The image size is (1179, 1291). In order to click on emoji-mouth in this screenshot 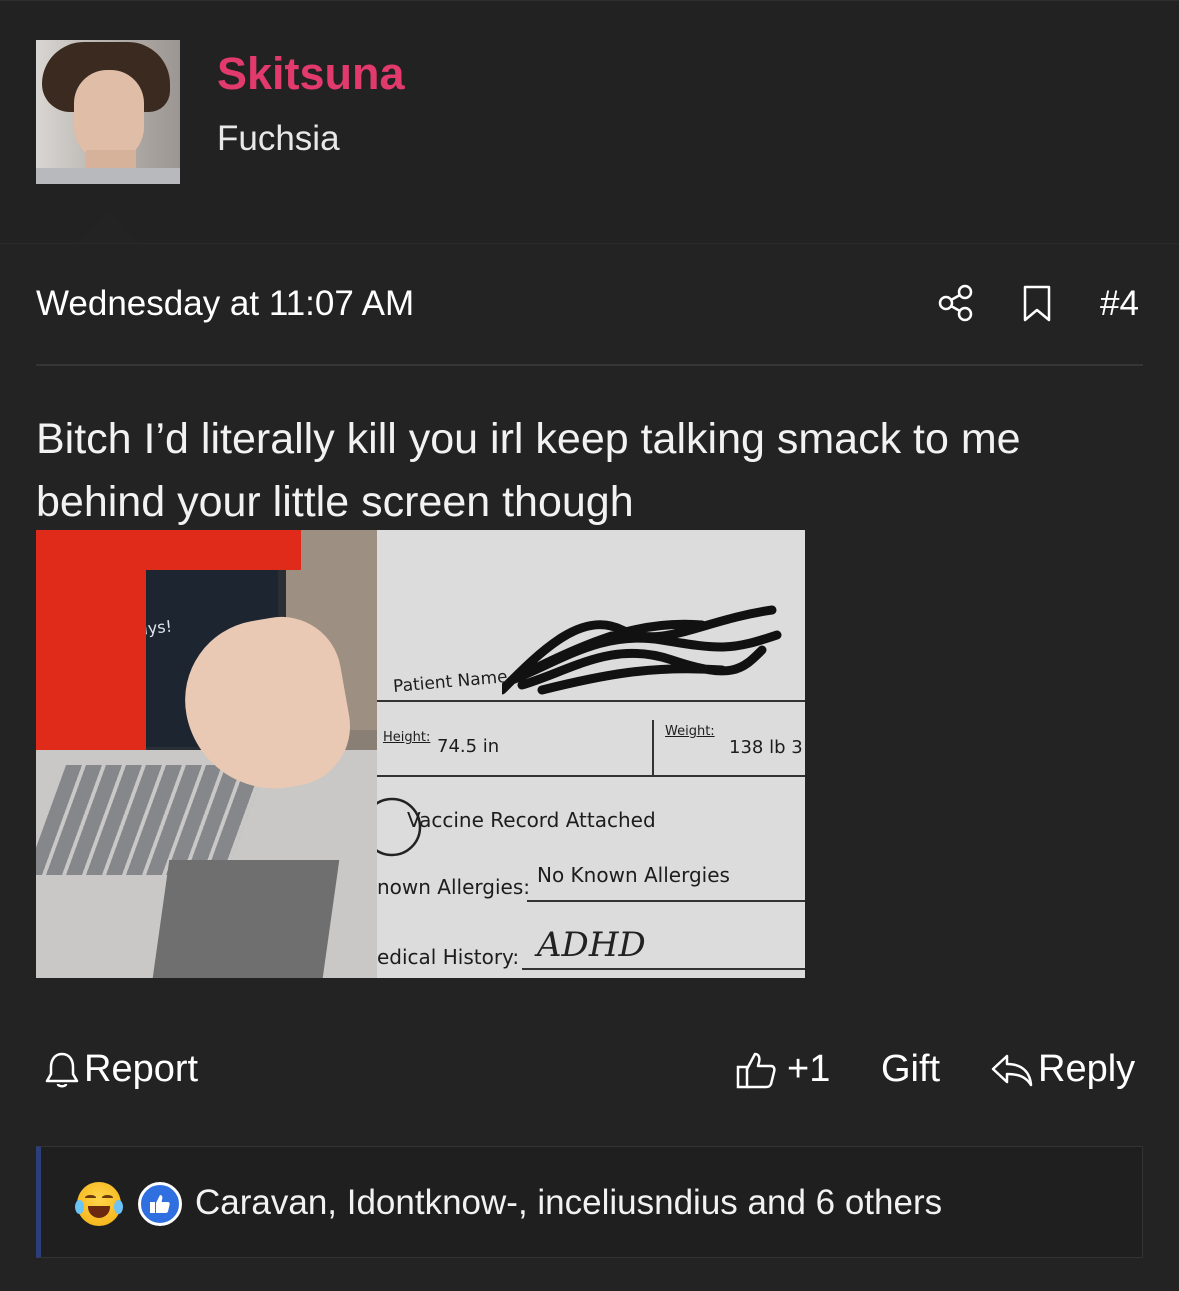, I will do `click(99, 1212)`.